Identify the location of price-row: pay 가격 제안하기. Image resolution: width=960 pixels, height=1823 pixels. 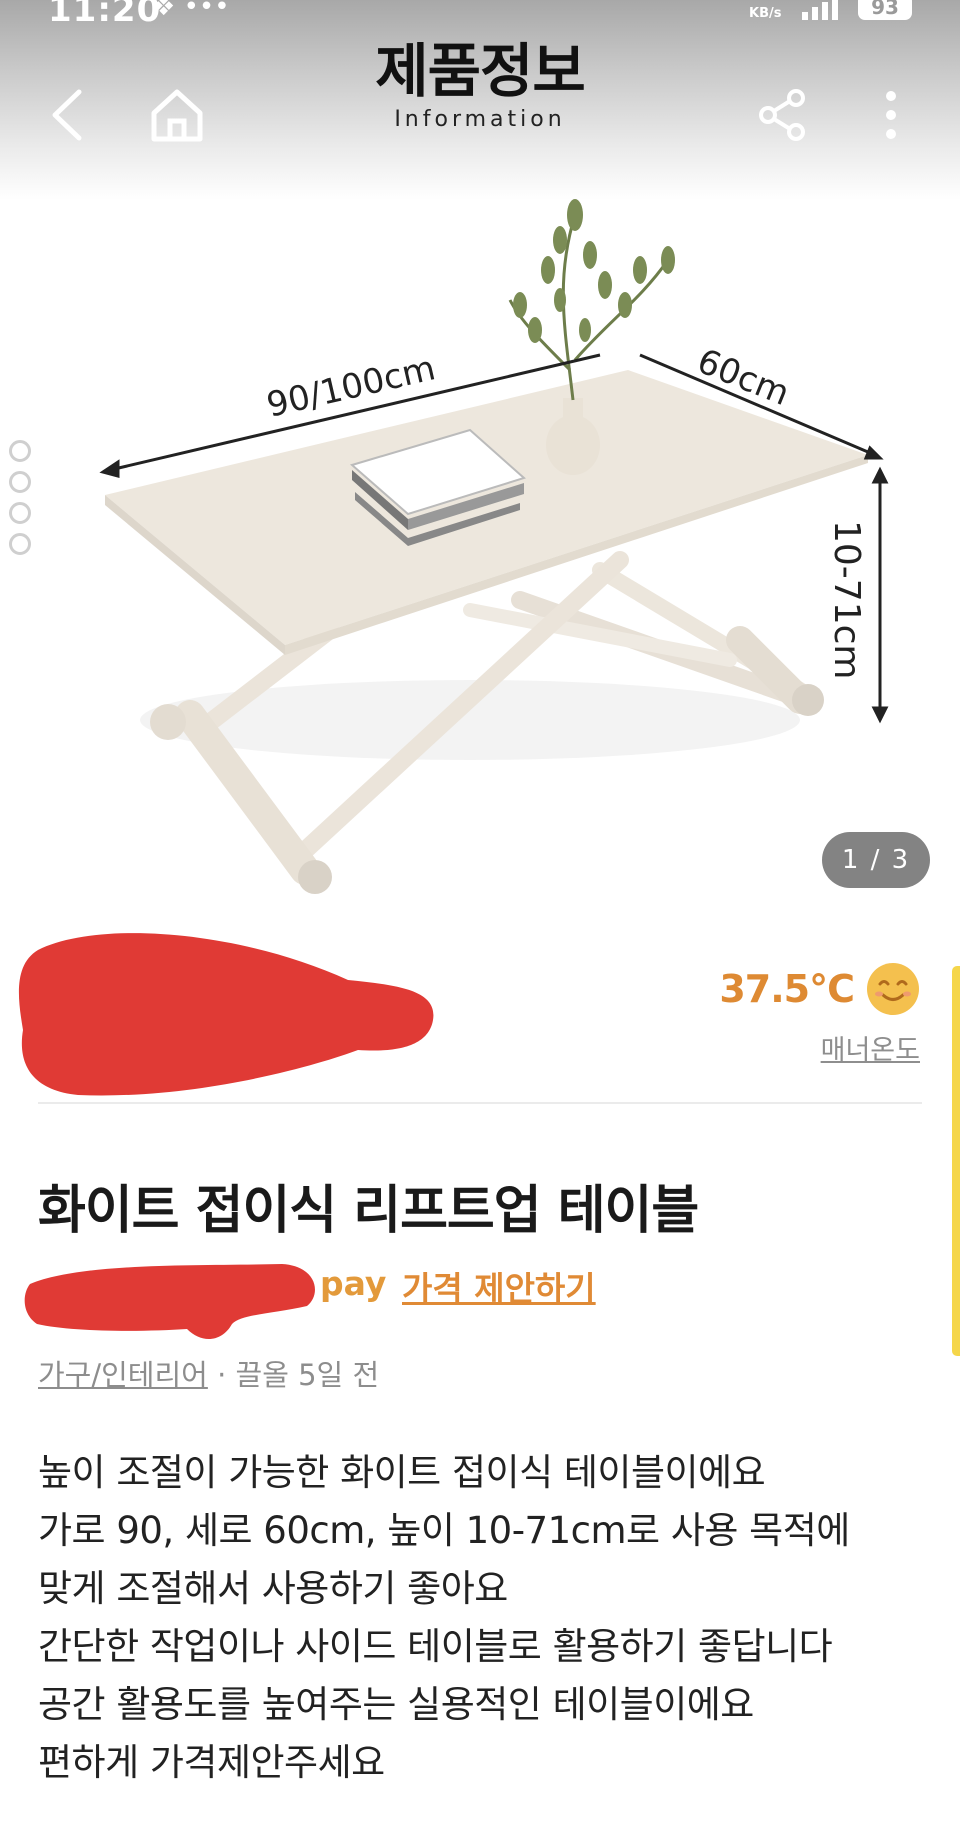
(372, 1297).